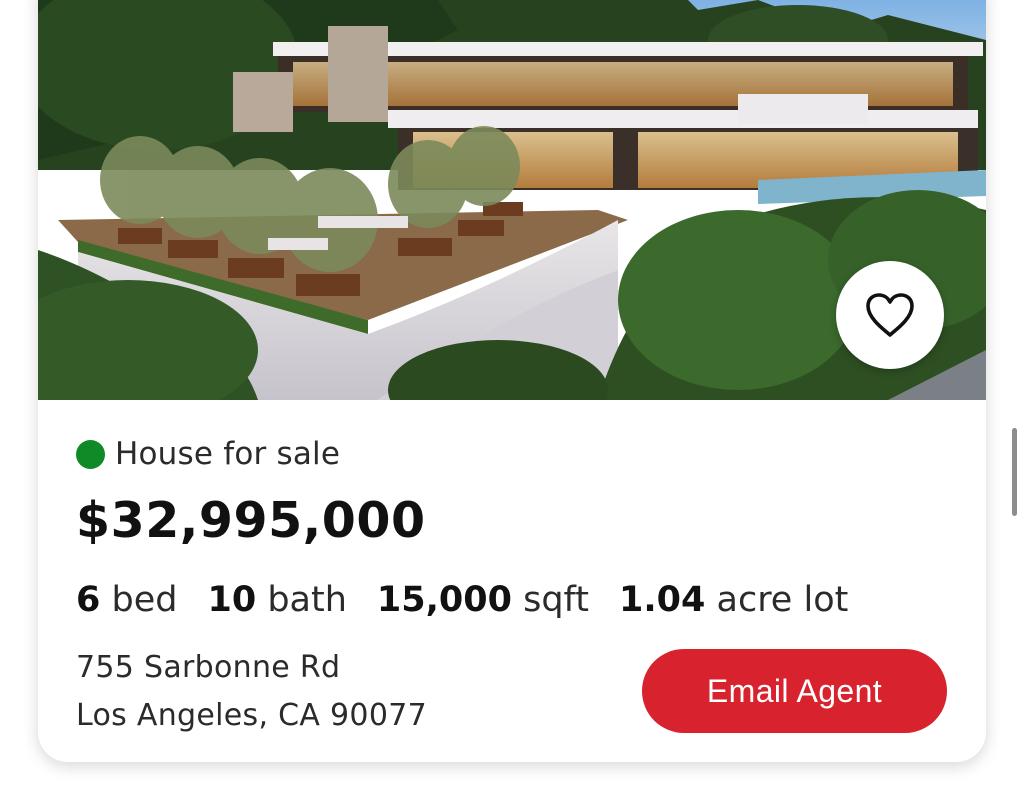 This screenshot has width=1024, height=785. I want to click on spec-lot: 1.04 acre lot, so click(733, 600).